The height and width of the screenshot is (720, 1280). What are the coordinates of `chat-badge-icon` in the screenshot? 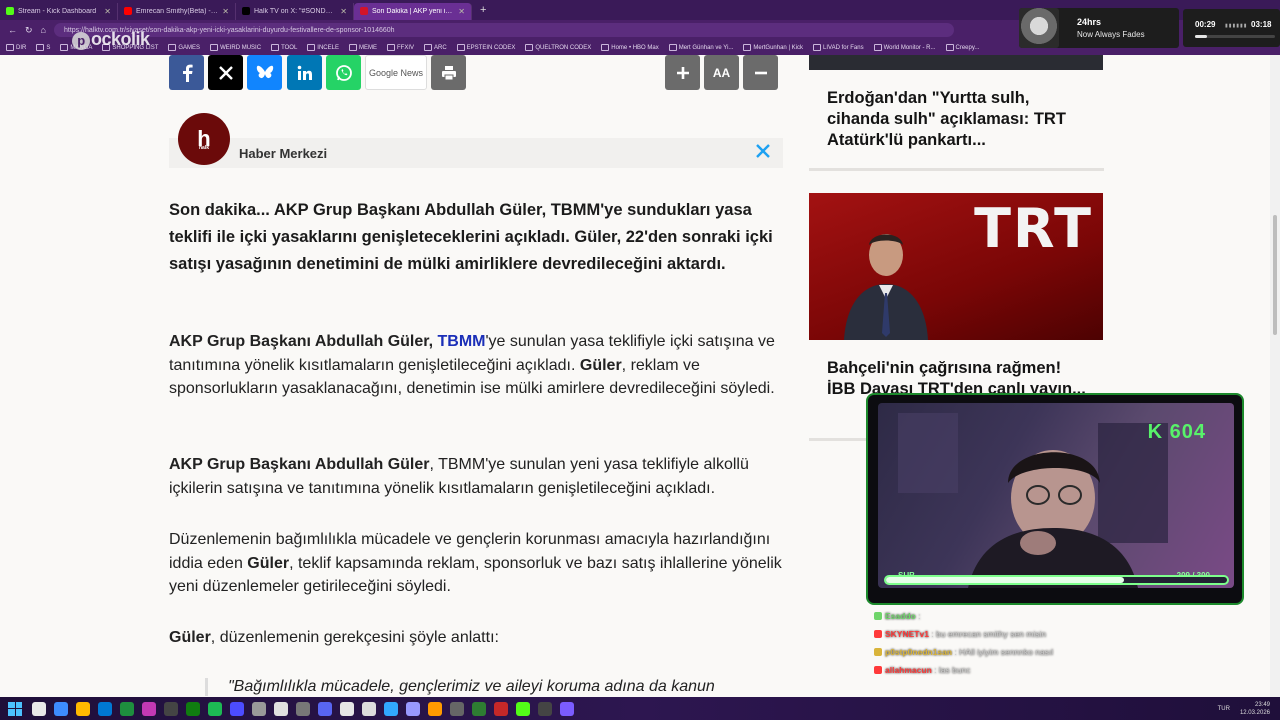 It's located at (878, 634).